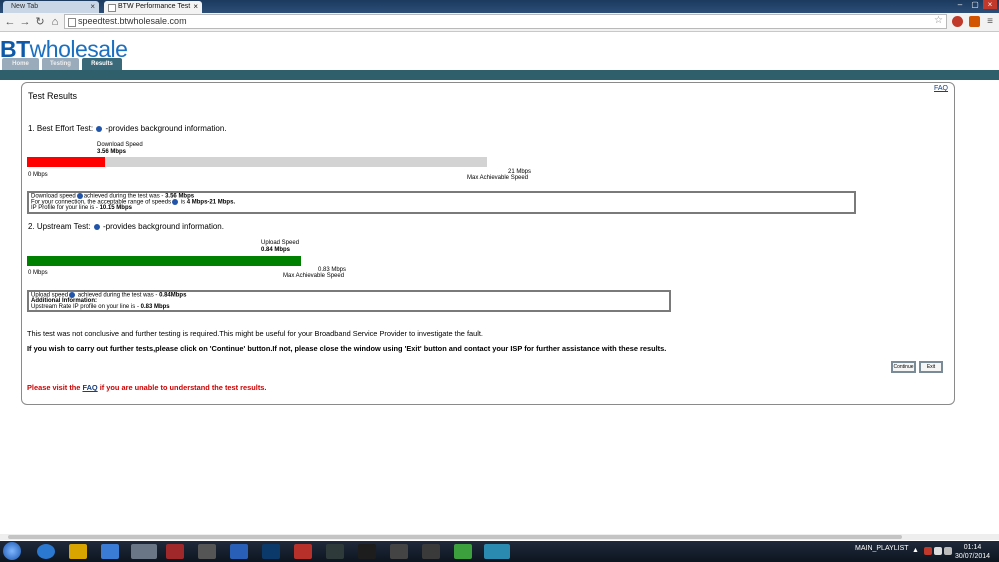 This screenshot has height=562, width=999. Describe the element at coordinates (164, 261) in the screenshot. I see `upload-bar-fill` at that location.